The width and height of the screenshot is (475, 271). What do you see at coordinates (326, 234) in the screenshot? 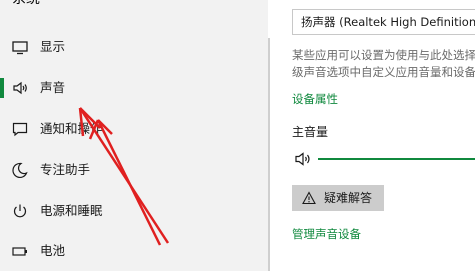
I see `manage-sound-devices-link: 管理声音设备` at bounding box center [326, 234].